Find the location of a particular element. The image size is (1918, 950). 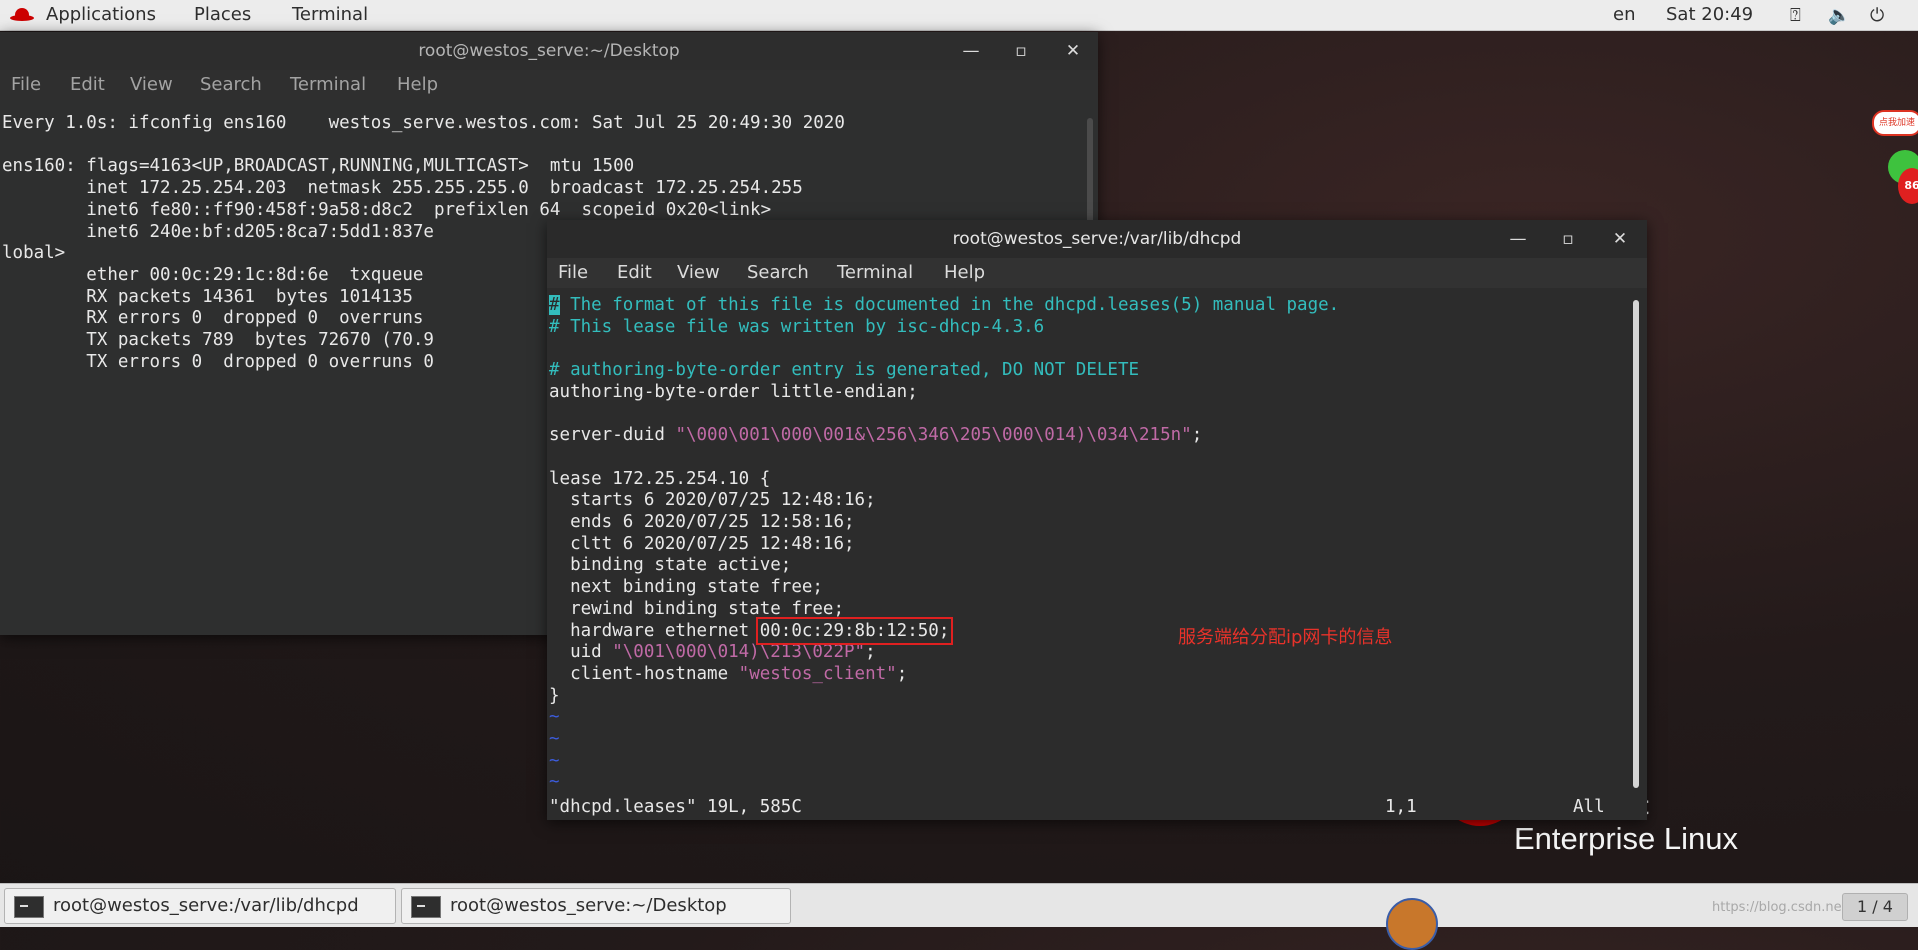

output-line: RX errors 0 dropped 0 overruns is located at coordinates (213, 318).